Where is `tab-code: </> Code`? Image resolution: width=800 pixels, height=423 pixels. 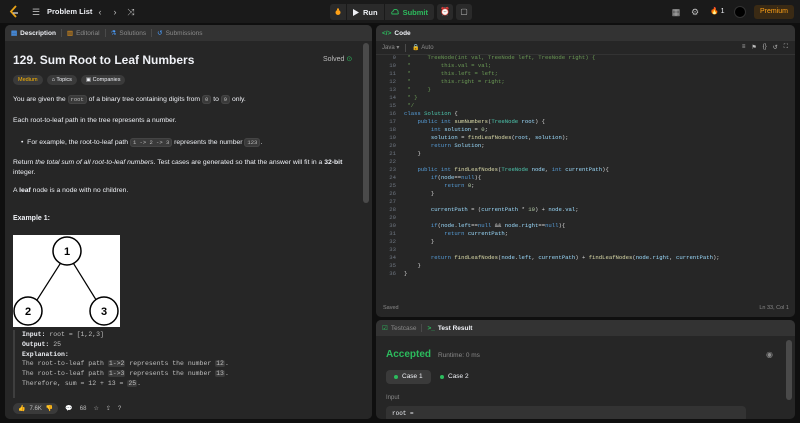
tab-code: </> Code is located at coordinates (396, 33).